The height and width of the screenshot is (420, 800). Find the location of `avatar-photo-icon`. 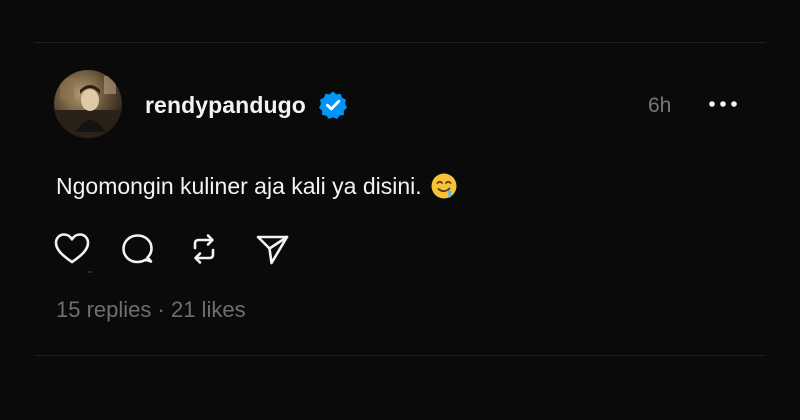

avatar-photo-icon is located at coordinates (88, 104).